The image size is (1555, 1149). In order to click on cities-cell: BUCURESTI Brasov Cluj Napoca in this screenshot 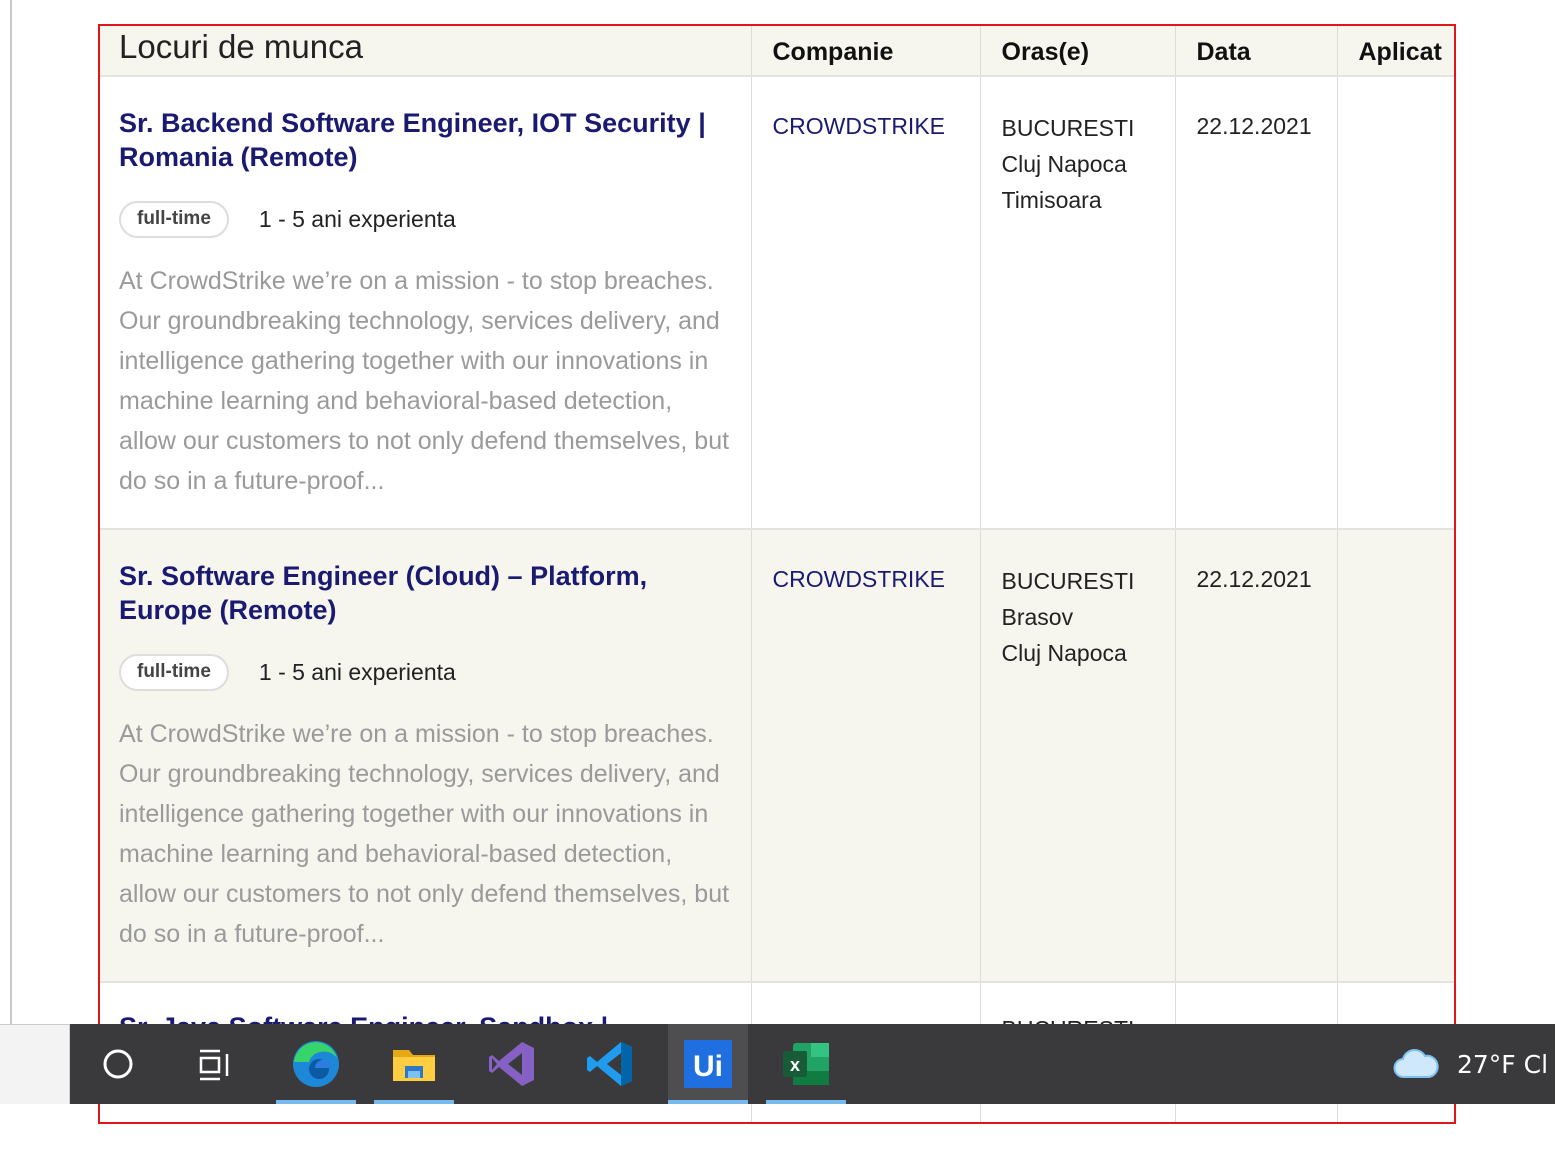, I will do `click(1078, 756)`.